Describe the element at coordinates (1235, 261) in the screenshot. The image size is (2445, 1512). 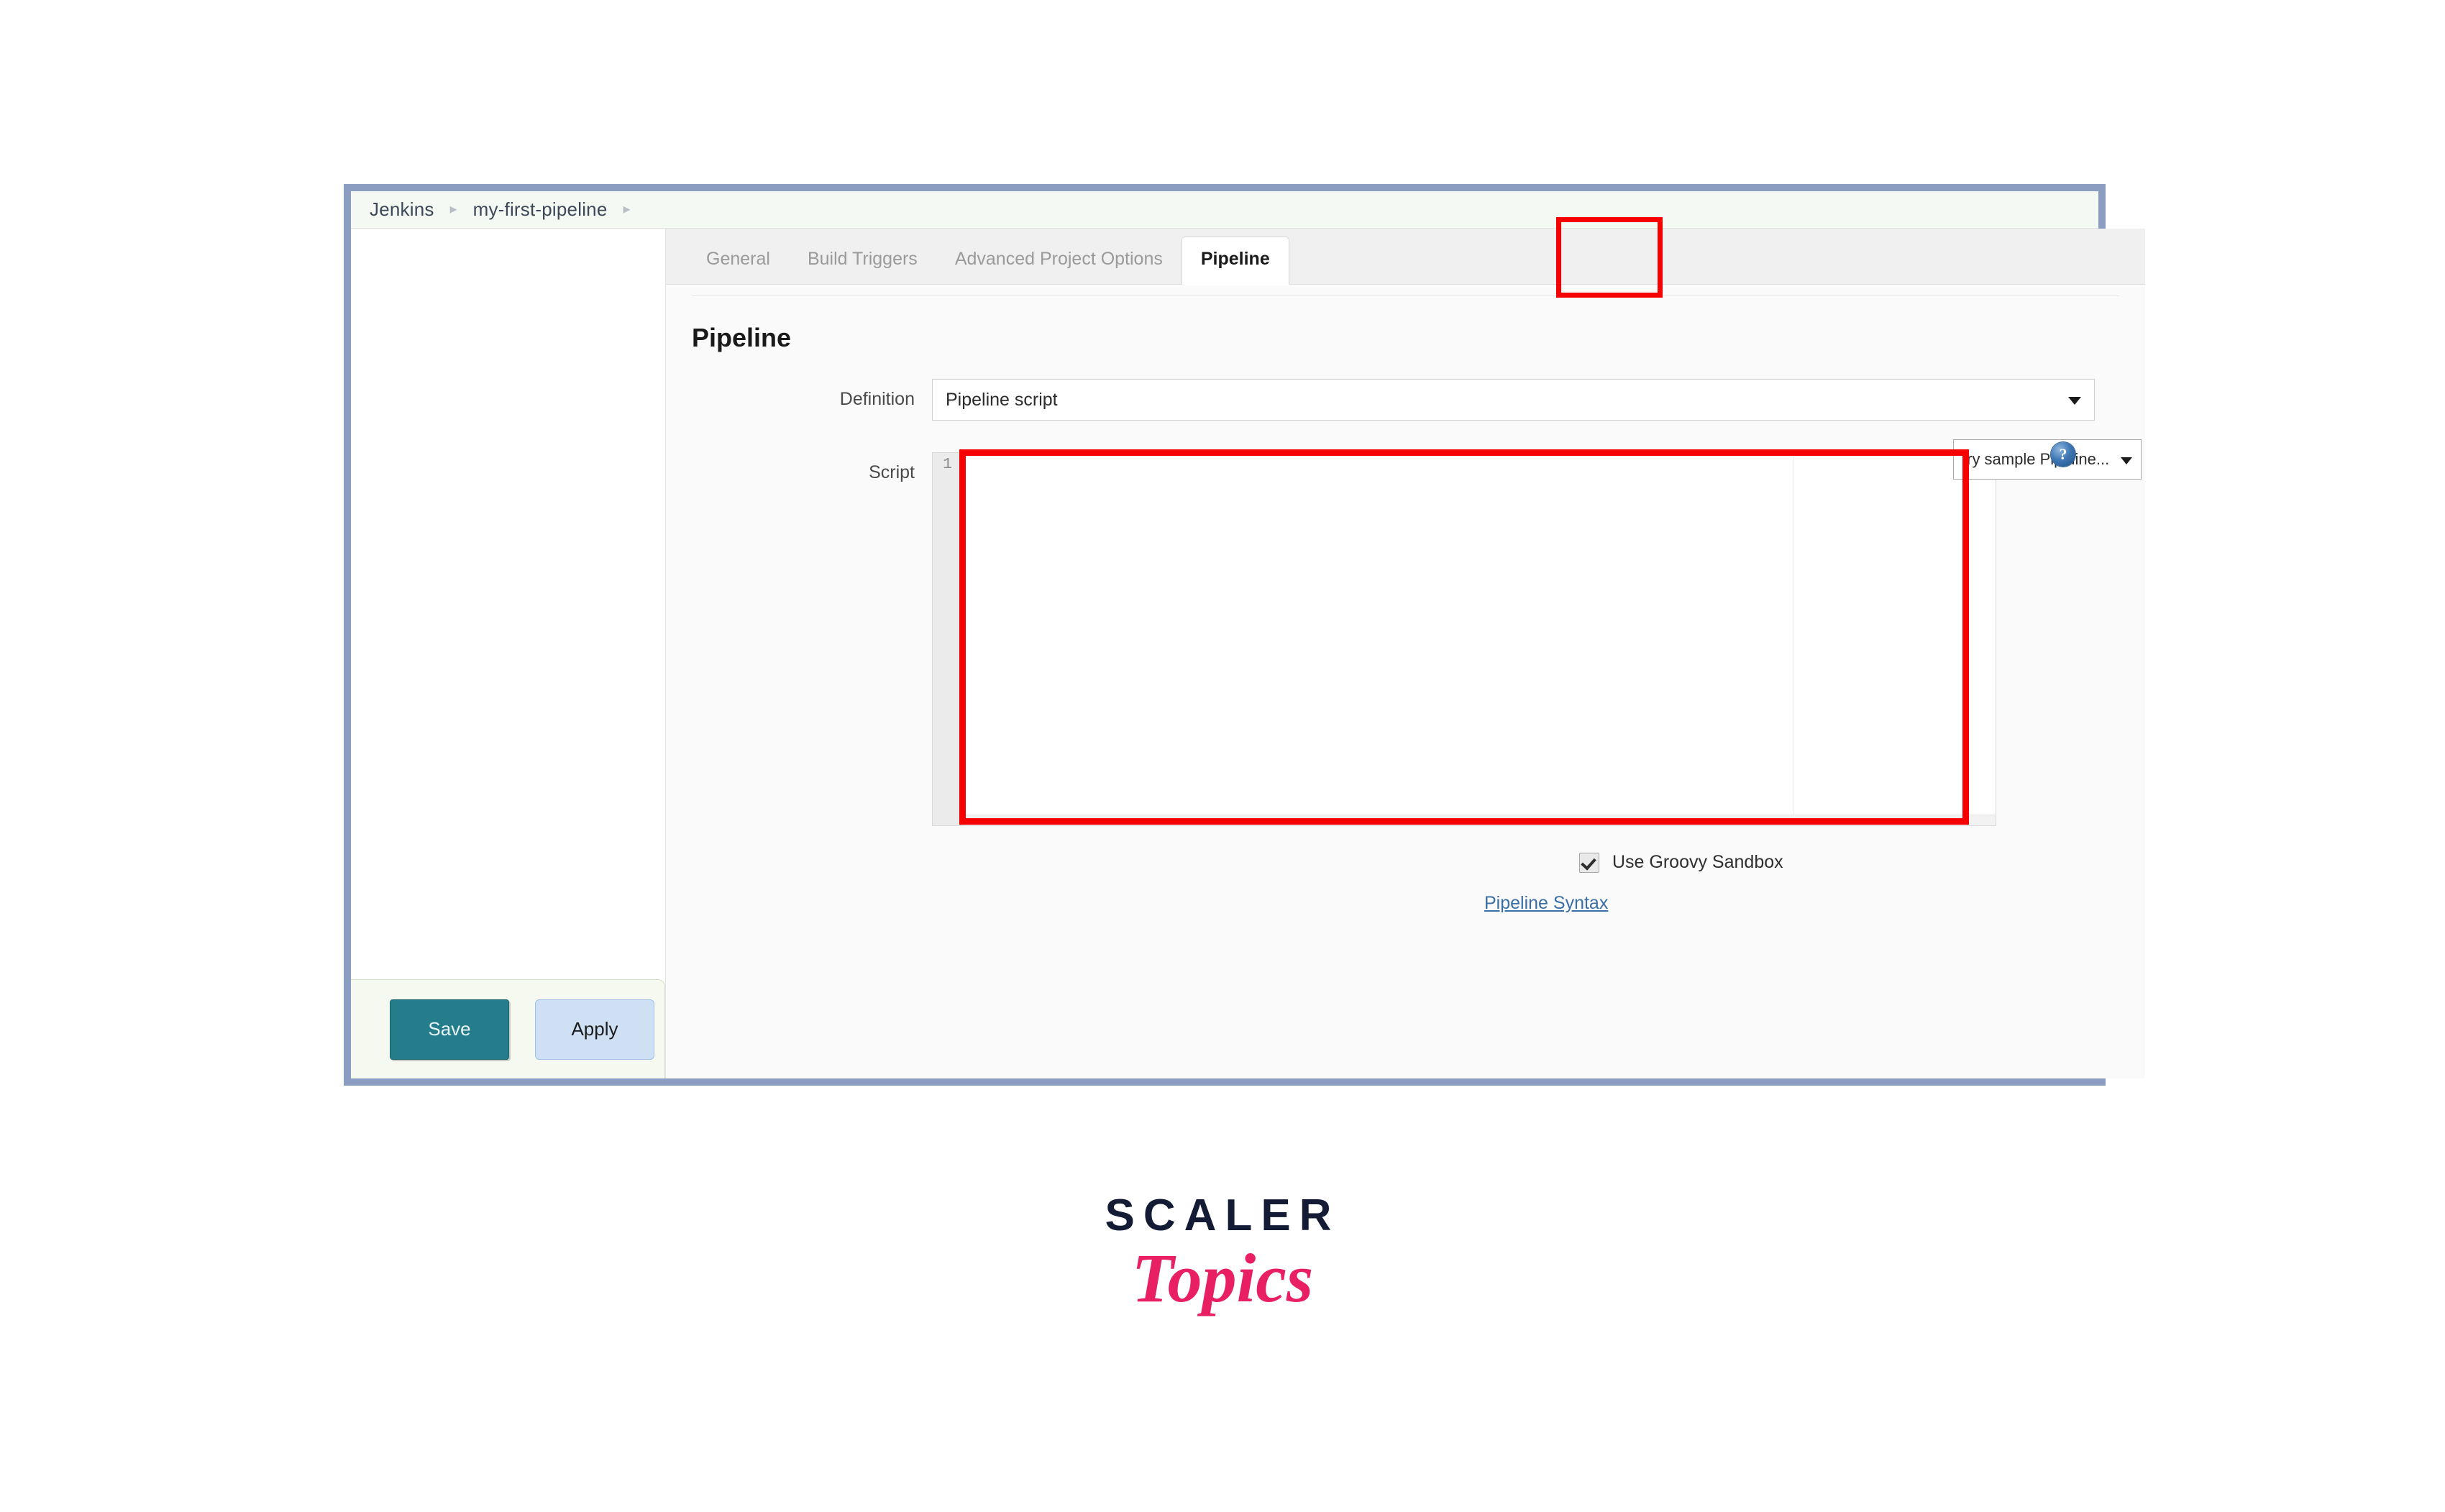
I see `tab-pipeline: Pipeline` at that location.